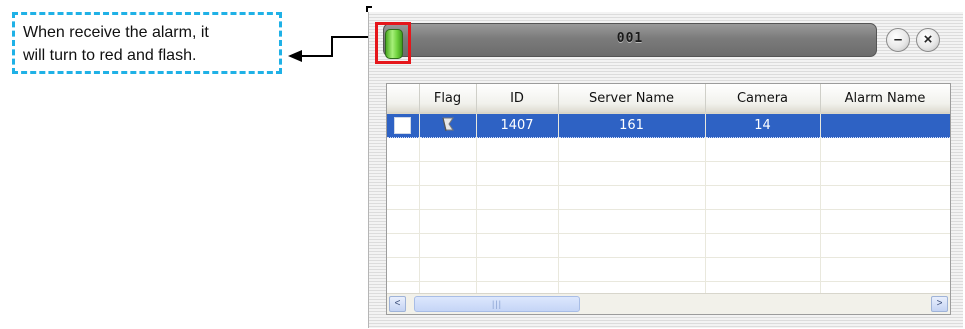 The height and width of the screenshot is (329, 965). Describe the element at coordinates (403, 99) in the screenshot. I see `column-header-select` at that location.